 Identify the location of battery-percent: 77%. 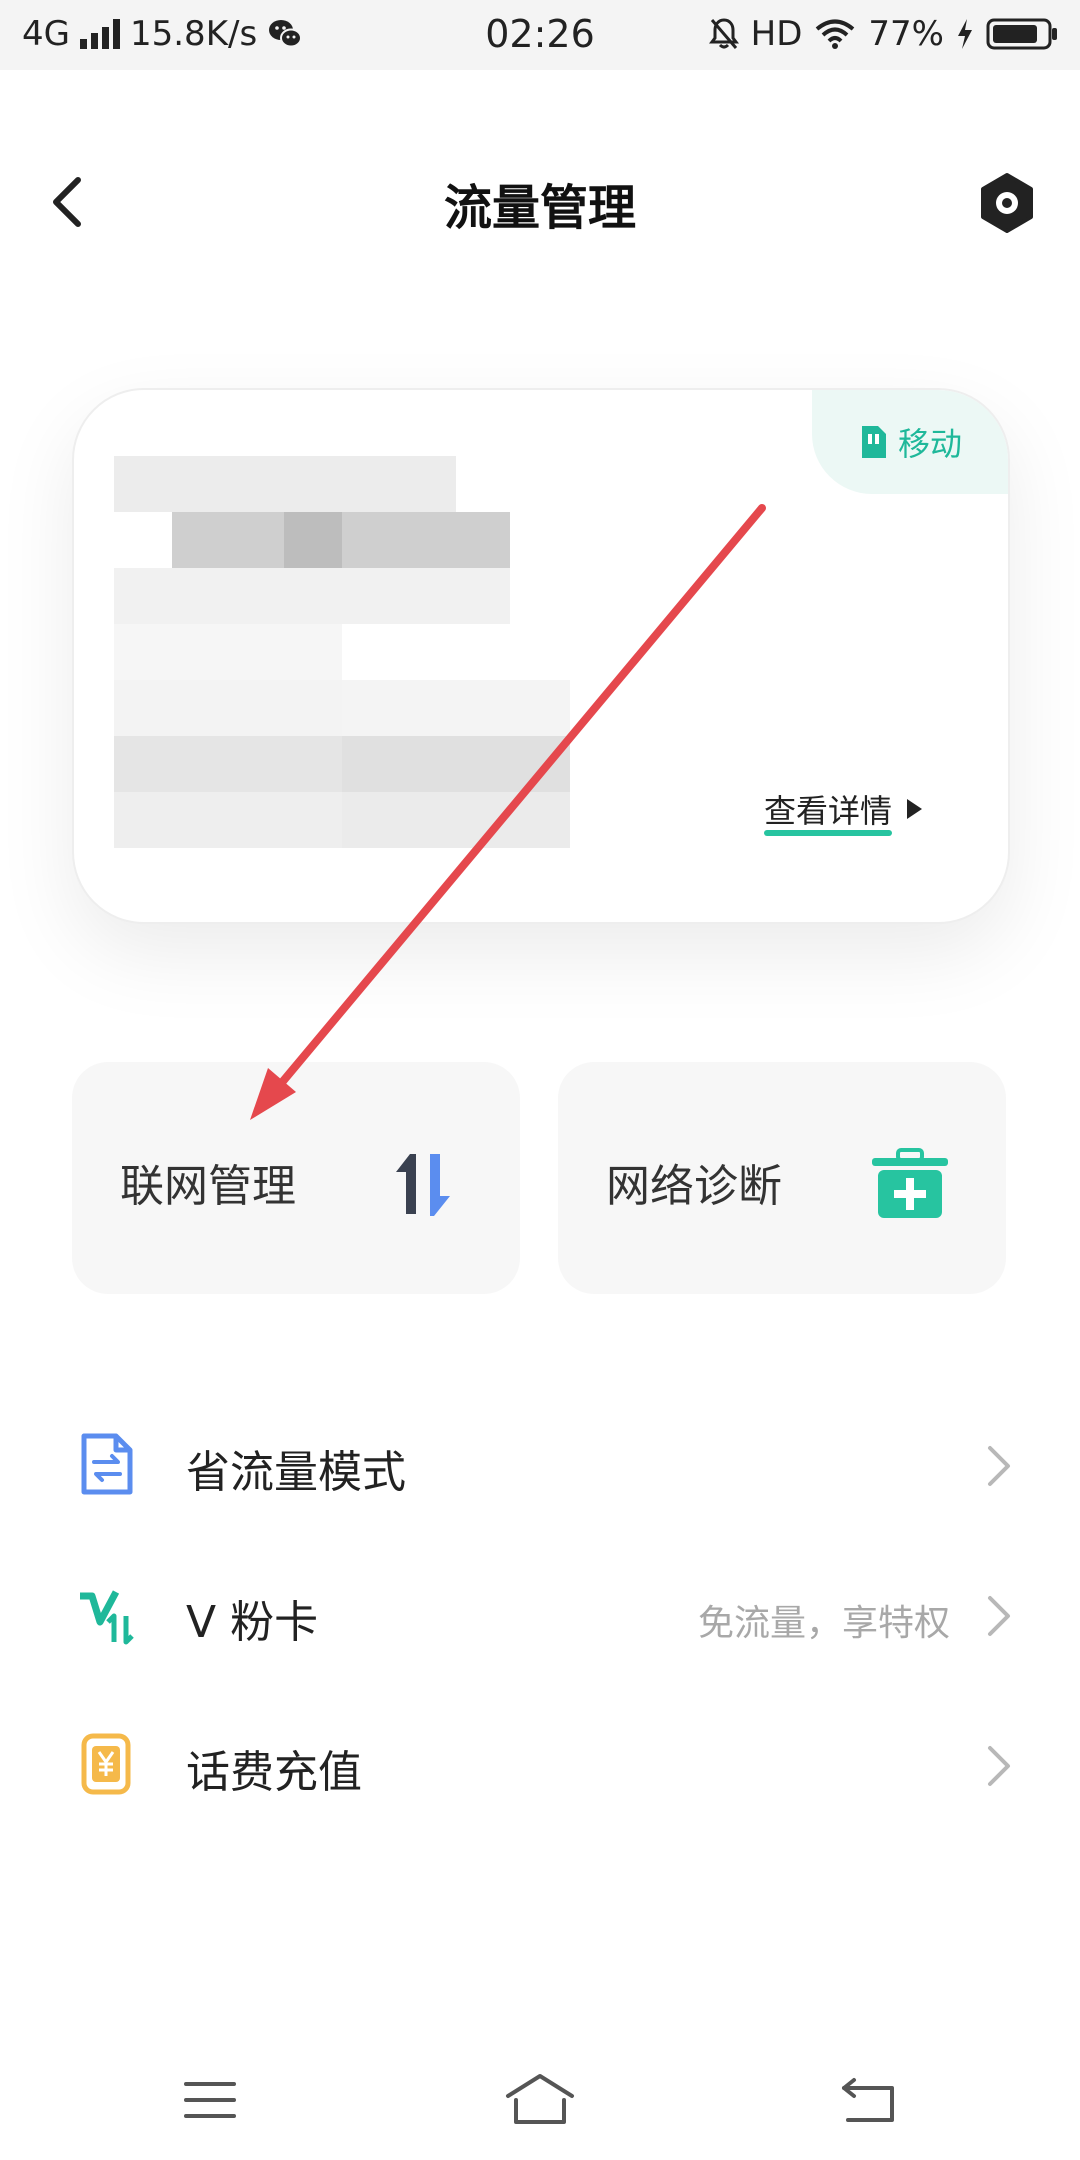
(906, 34).